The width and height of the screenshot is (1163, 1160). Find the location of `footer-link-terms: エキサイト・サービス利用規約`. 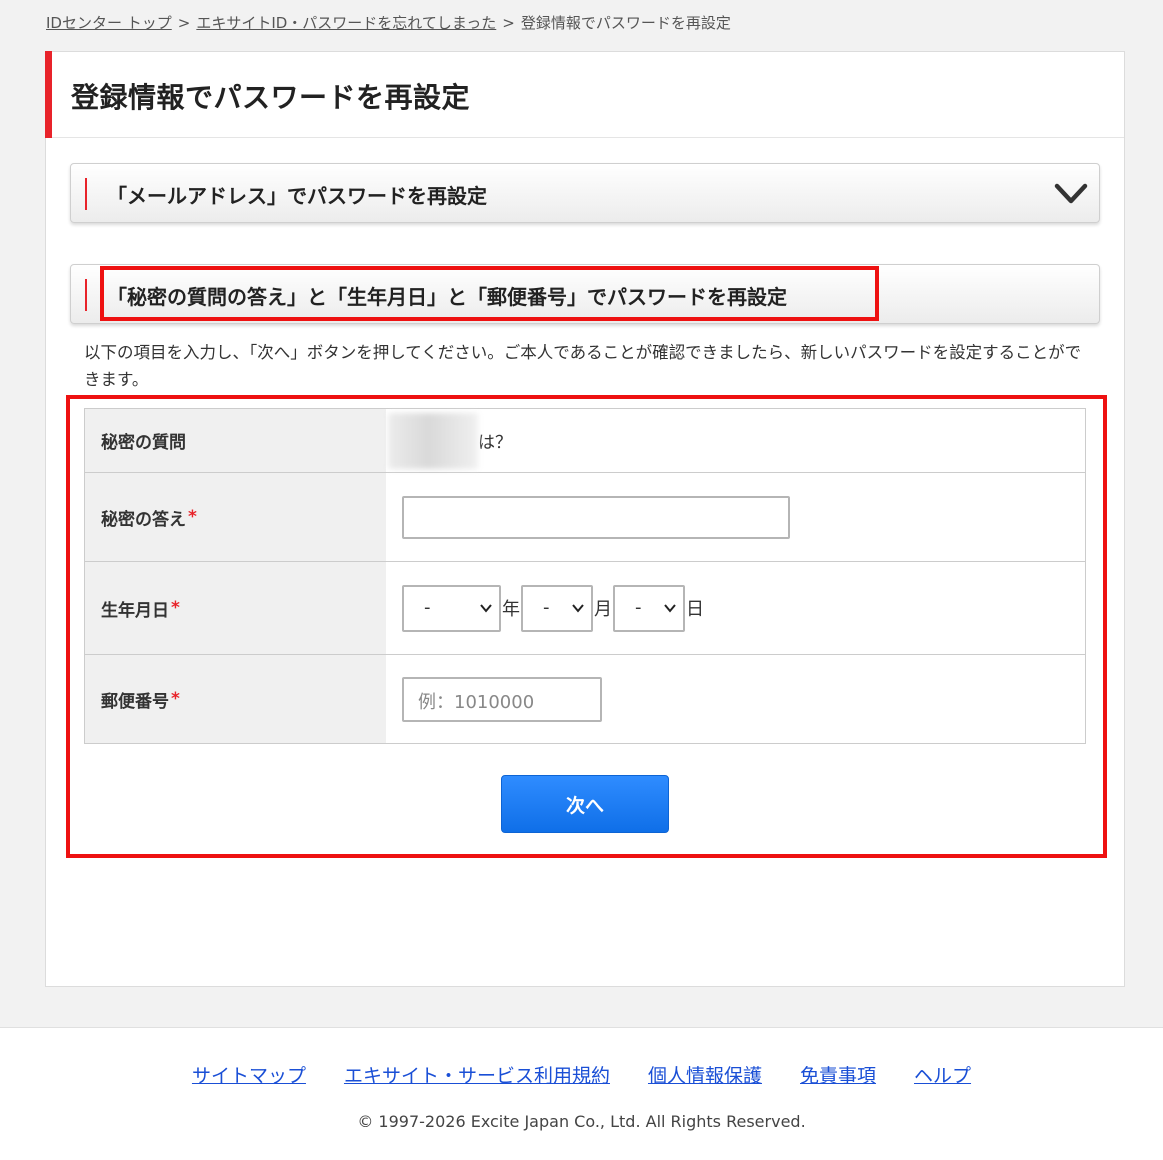

footer-link-terms: エキサイト・サービス利用規約 is located at coordinates (477, 1074).